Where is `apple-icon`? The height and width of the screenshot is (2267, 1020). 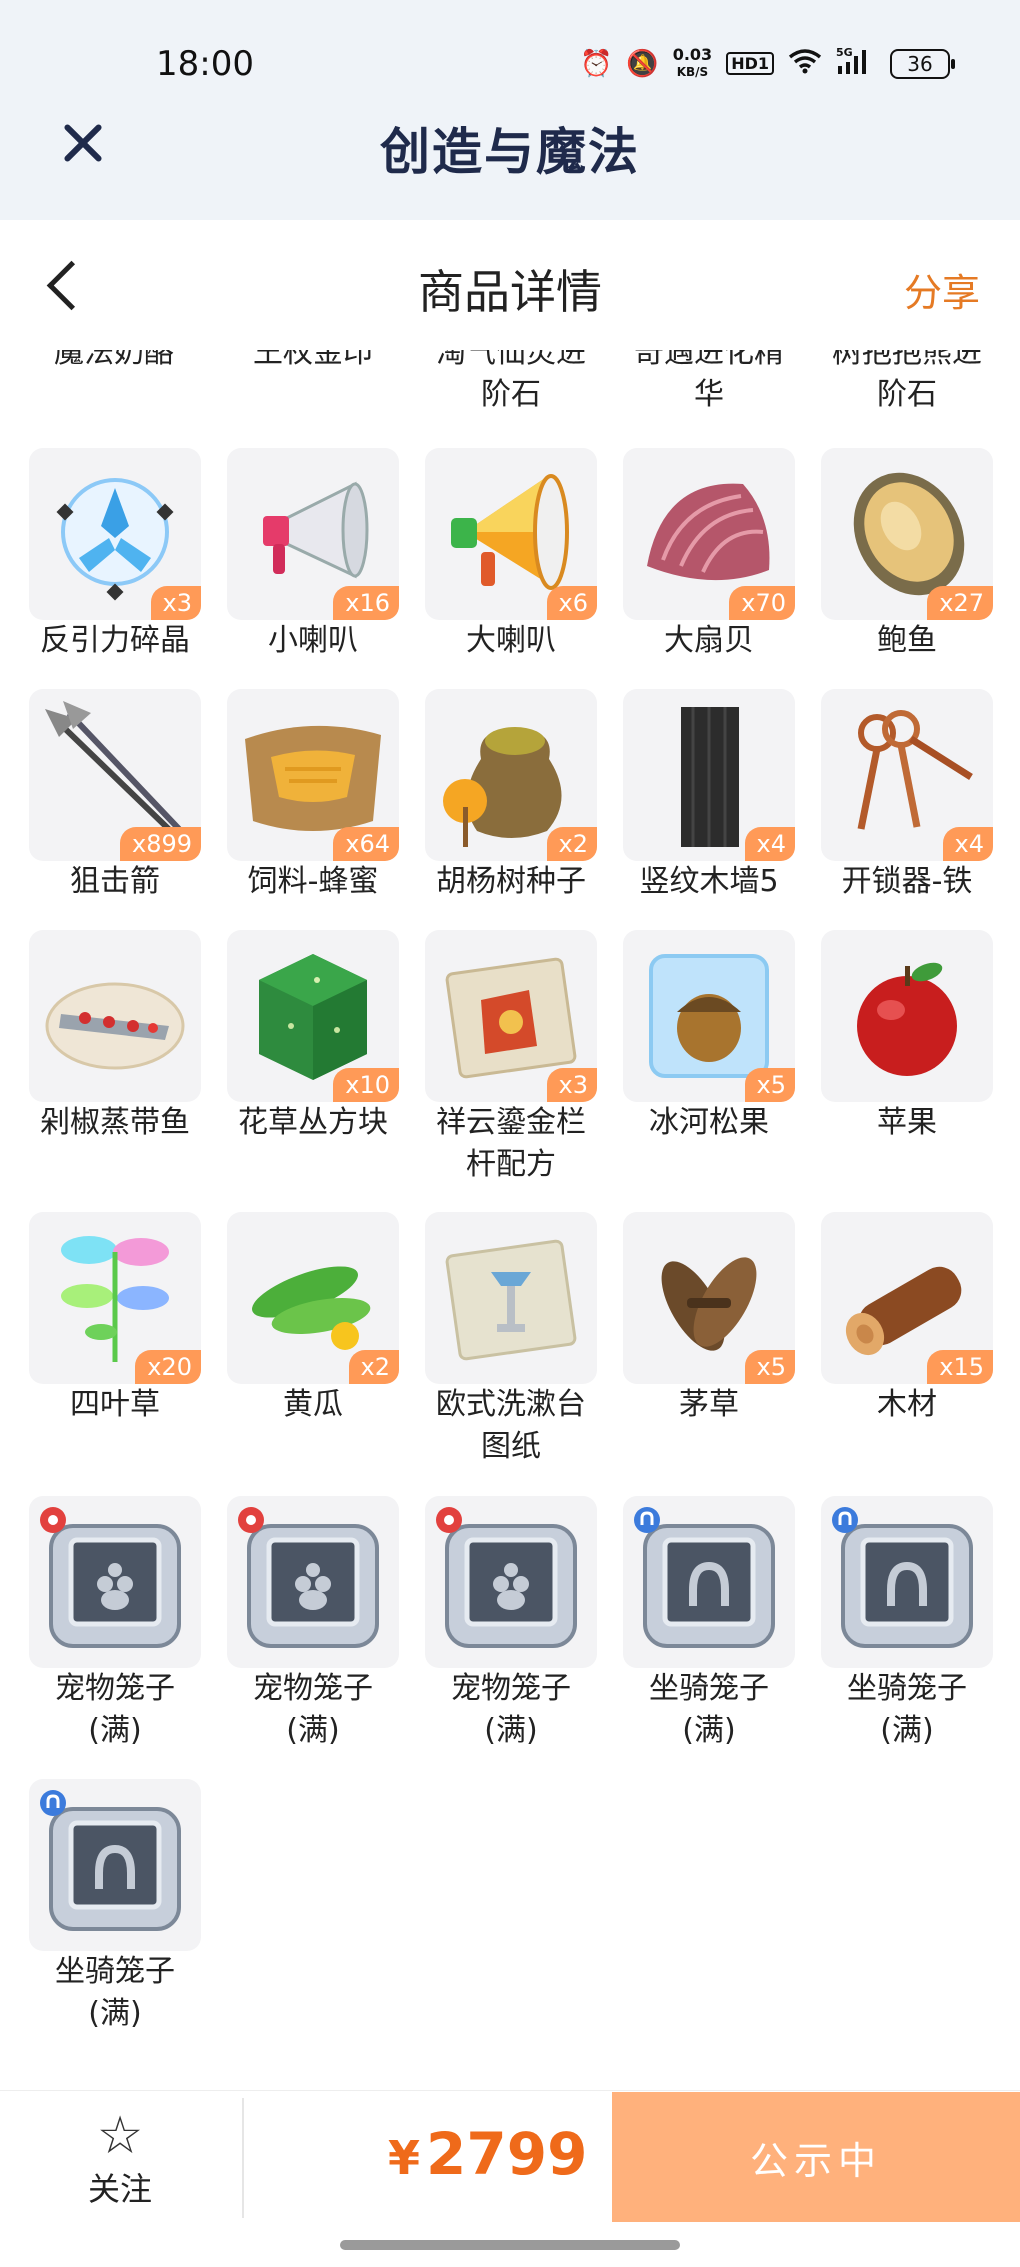
apple-icon is located at coordinates (907, 1019).